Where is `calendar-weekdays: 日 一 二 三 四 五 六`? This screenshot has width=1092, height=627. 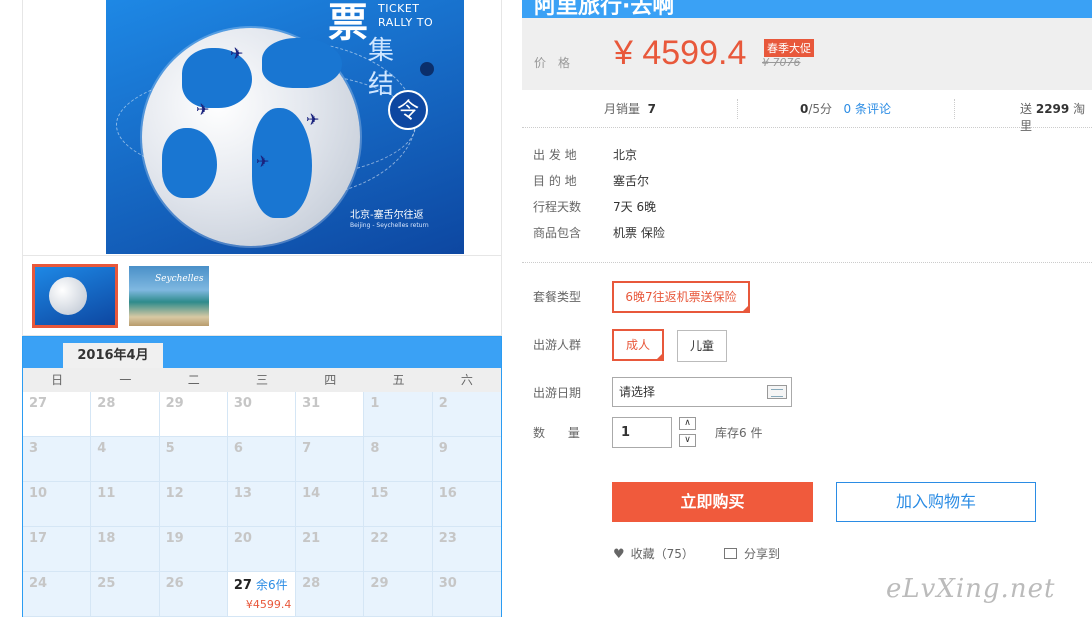
calendar-weekdays: 日 一 二 三 四 五 六 is located at coordinates (262, 380).